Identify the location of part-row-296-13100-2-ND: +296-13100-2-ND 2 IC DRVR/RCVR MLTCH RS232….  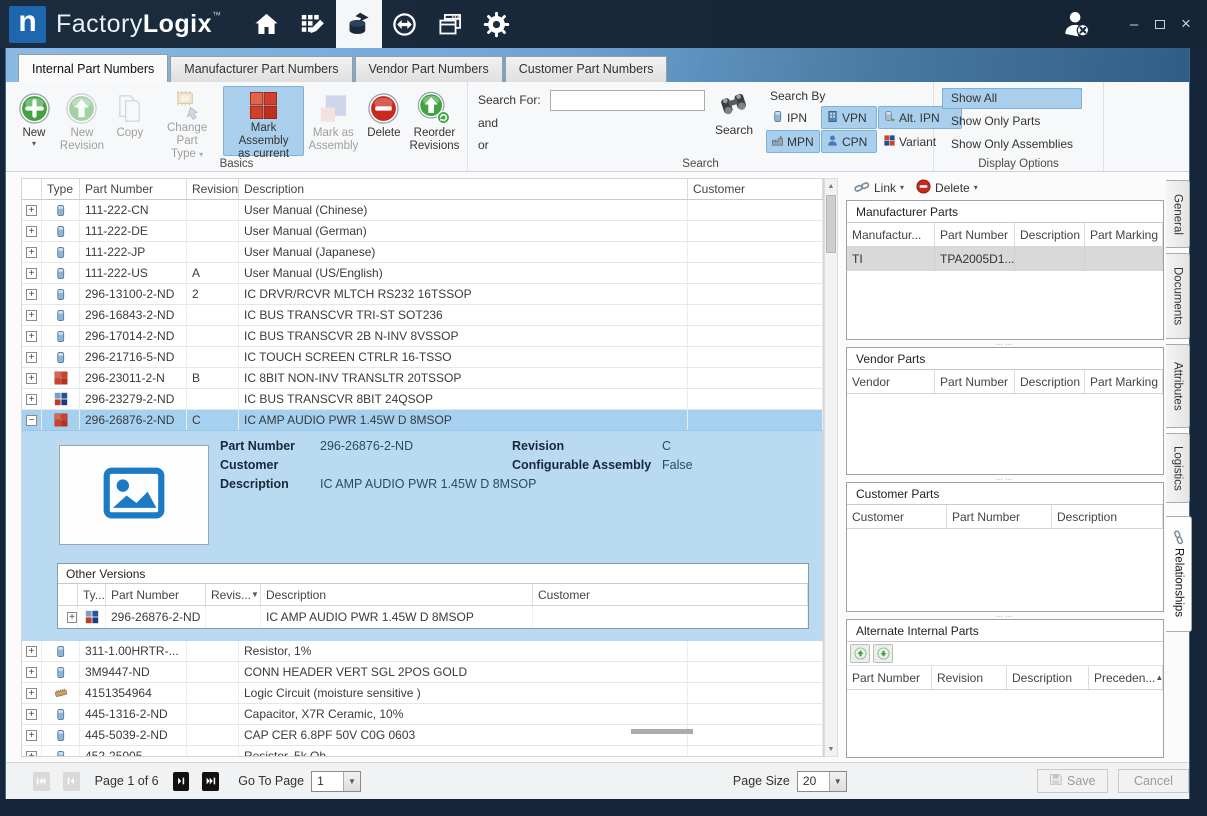
(422, 294).